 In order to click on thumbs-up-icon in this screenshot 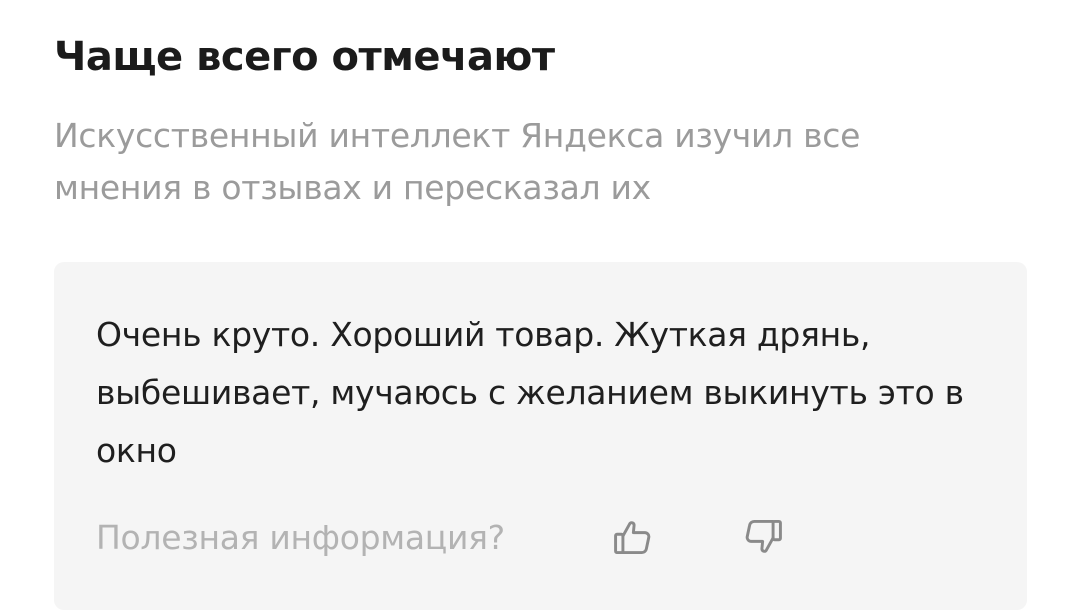, I will do `click(632, 538)`.